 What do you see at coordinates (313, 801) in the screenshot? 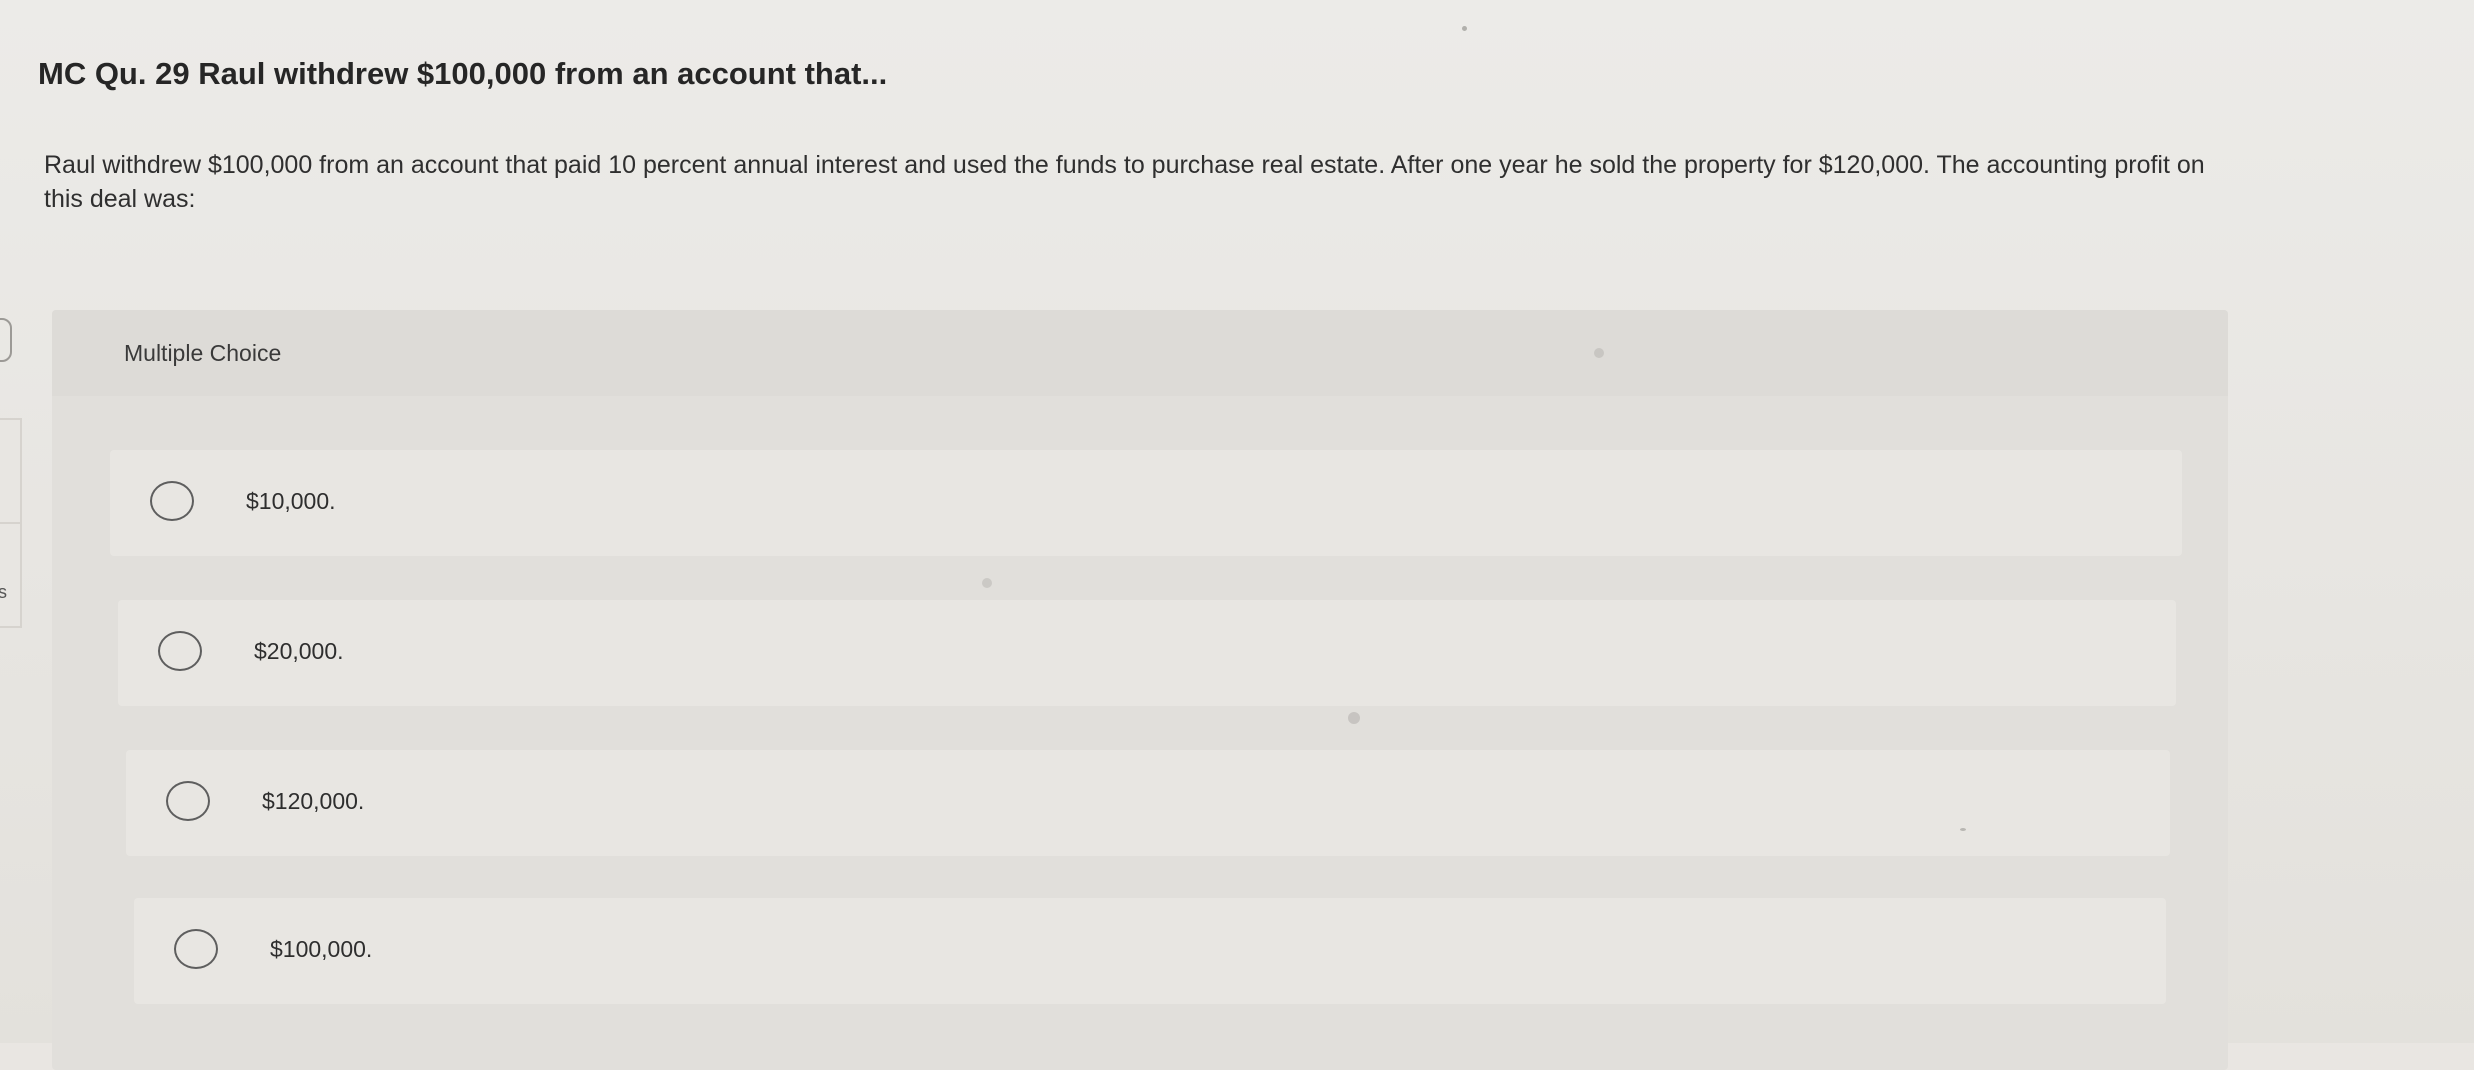
I see `answer-option-label: $120,000.` at bounding box center [313, 801].